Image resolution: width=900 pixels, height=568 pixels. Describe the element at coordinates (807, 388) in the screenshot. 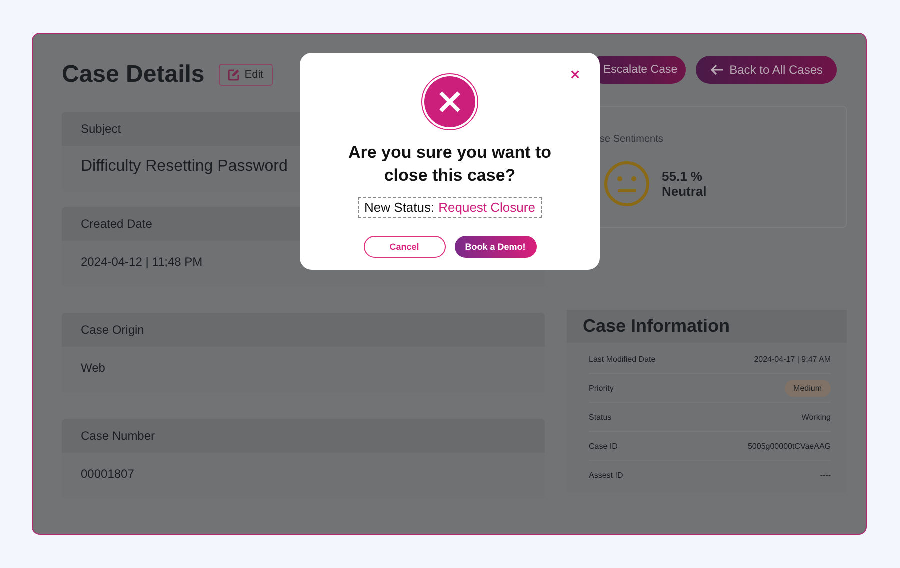

I see `priority-badge: Medium` at that location.